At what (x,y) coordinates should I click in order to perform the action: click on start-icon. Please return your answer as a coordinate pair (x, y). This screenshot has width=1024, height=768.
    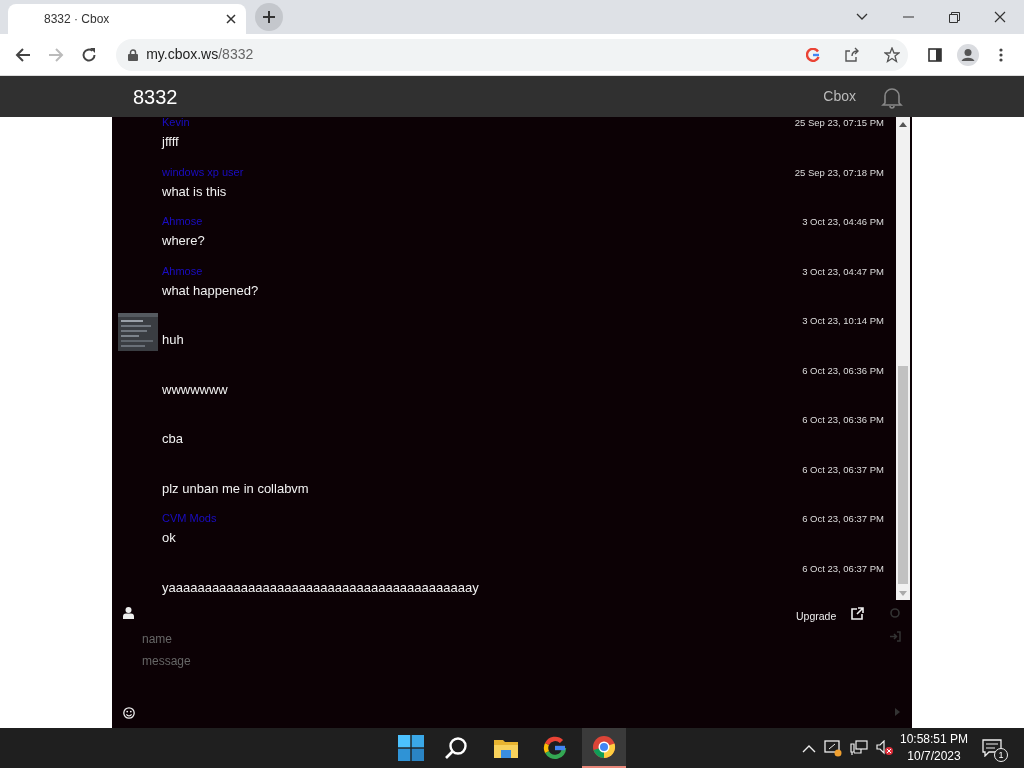
    Looking at the image, I should click on (411, 748).